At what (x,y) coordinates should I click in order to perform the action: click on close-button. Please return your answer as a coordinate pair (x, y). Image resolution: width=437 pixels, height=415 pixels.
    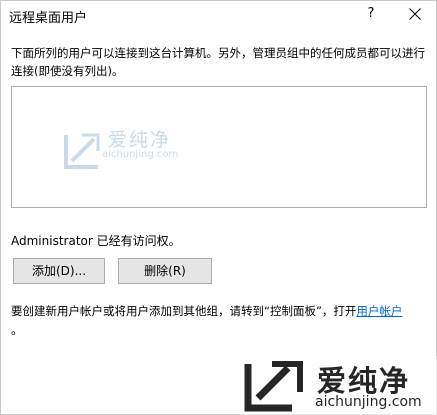
    Looking at the image, I should click on (415, 15).